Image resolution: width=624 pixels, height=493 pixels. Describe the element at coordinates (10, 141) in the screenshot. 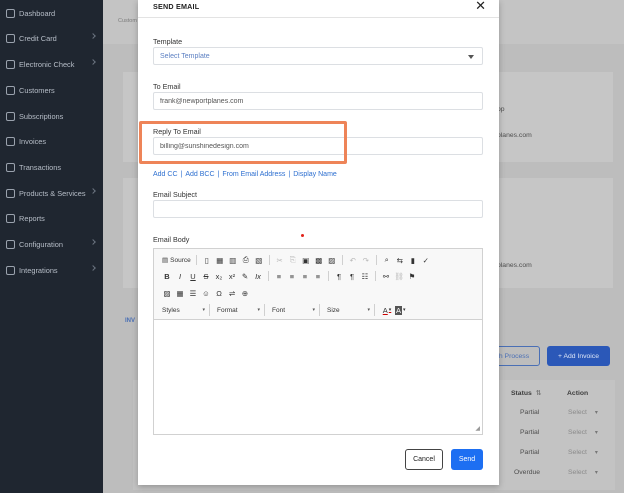

I see `invoice-icon` at that location.